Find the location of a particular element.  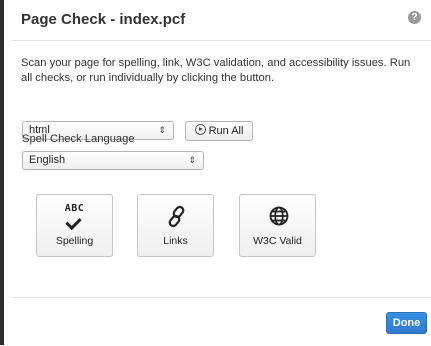

language-select-value: English is located at coordinates (47, 160).